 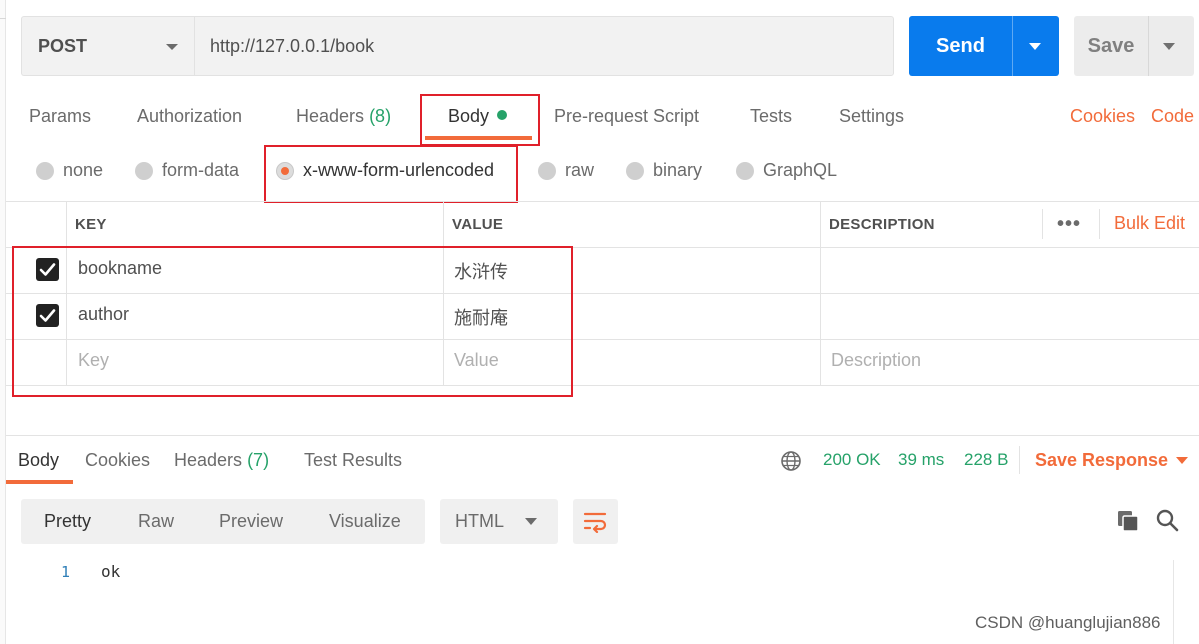 What do you see at coordinates (63, 45) in the screenshot?
I see `method-label: POST` at bounding box center [63, 45].